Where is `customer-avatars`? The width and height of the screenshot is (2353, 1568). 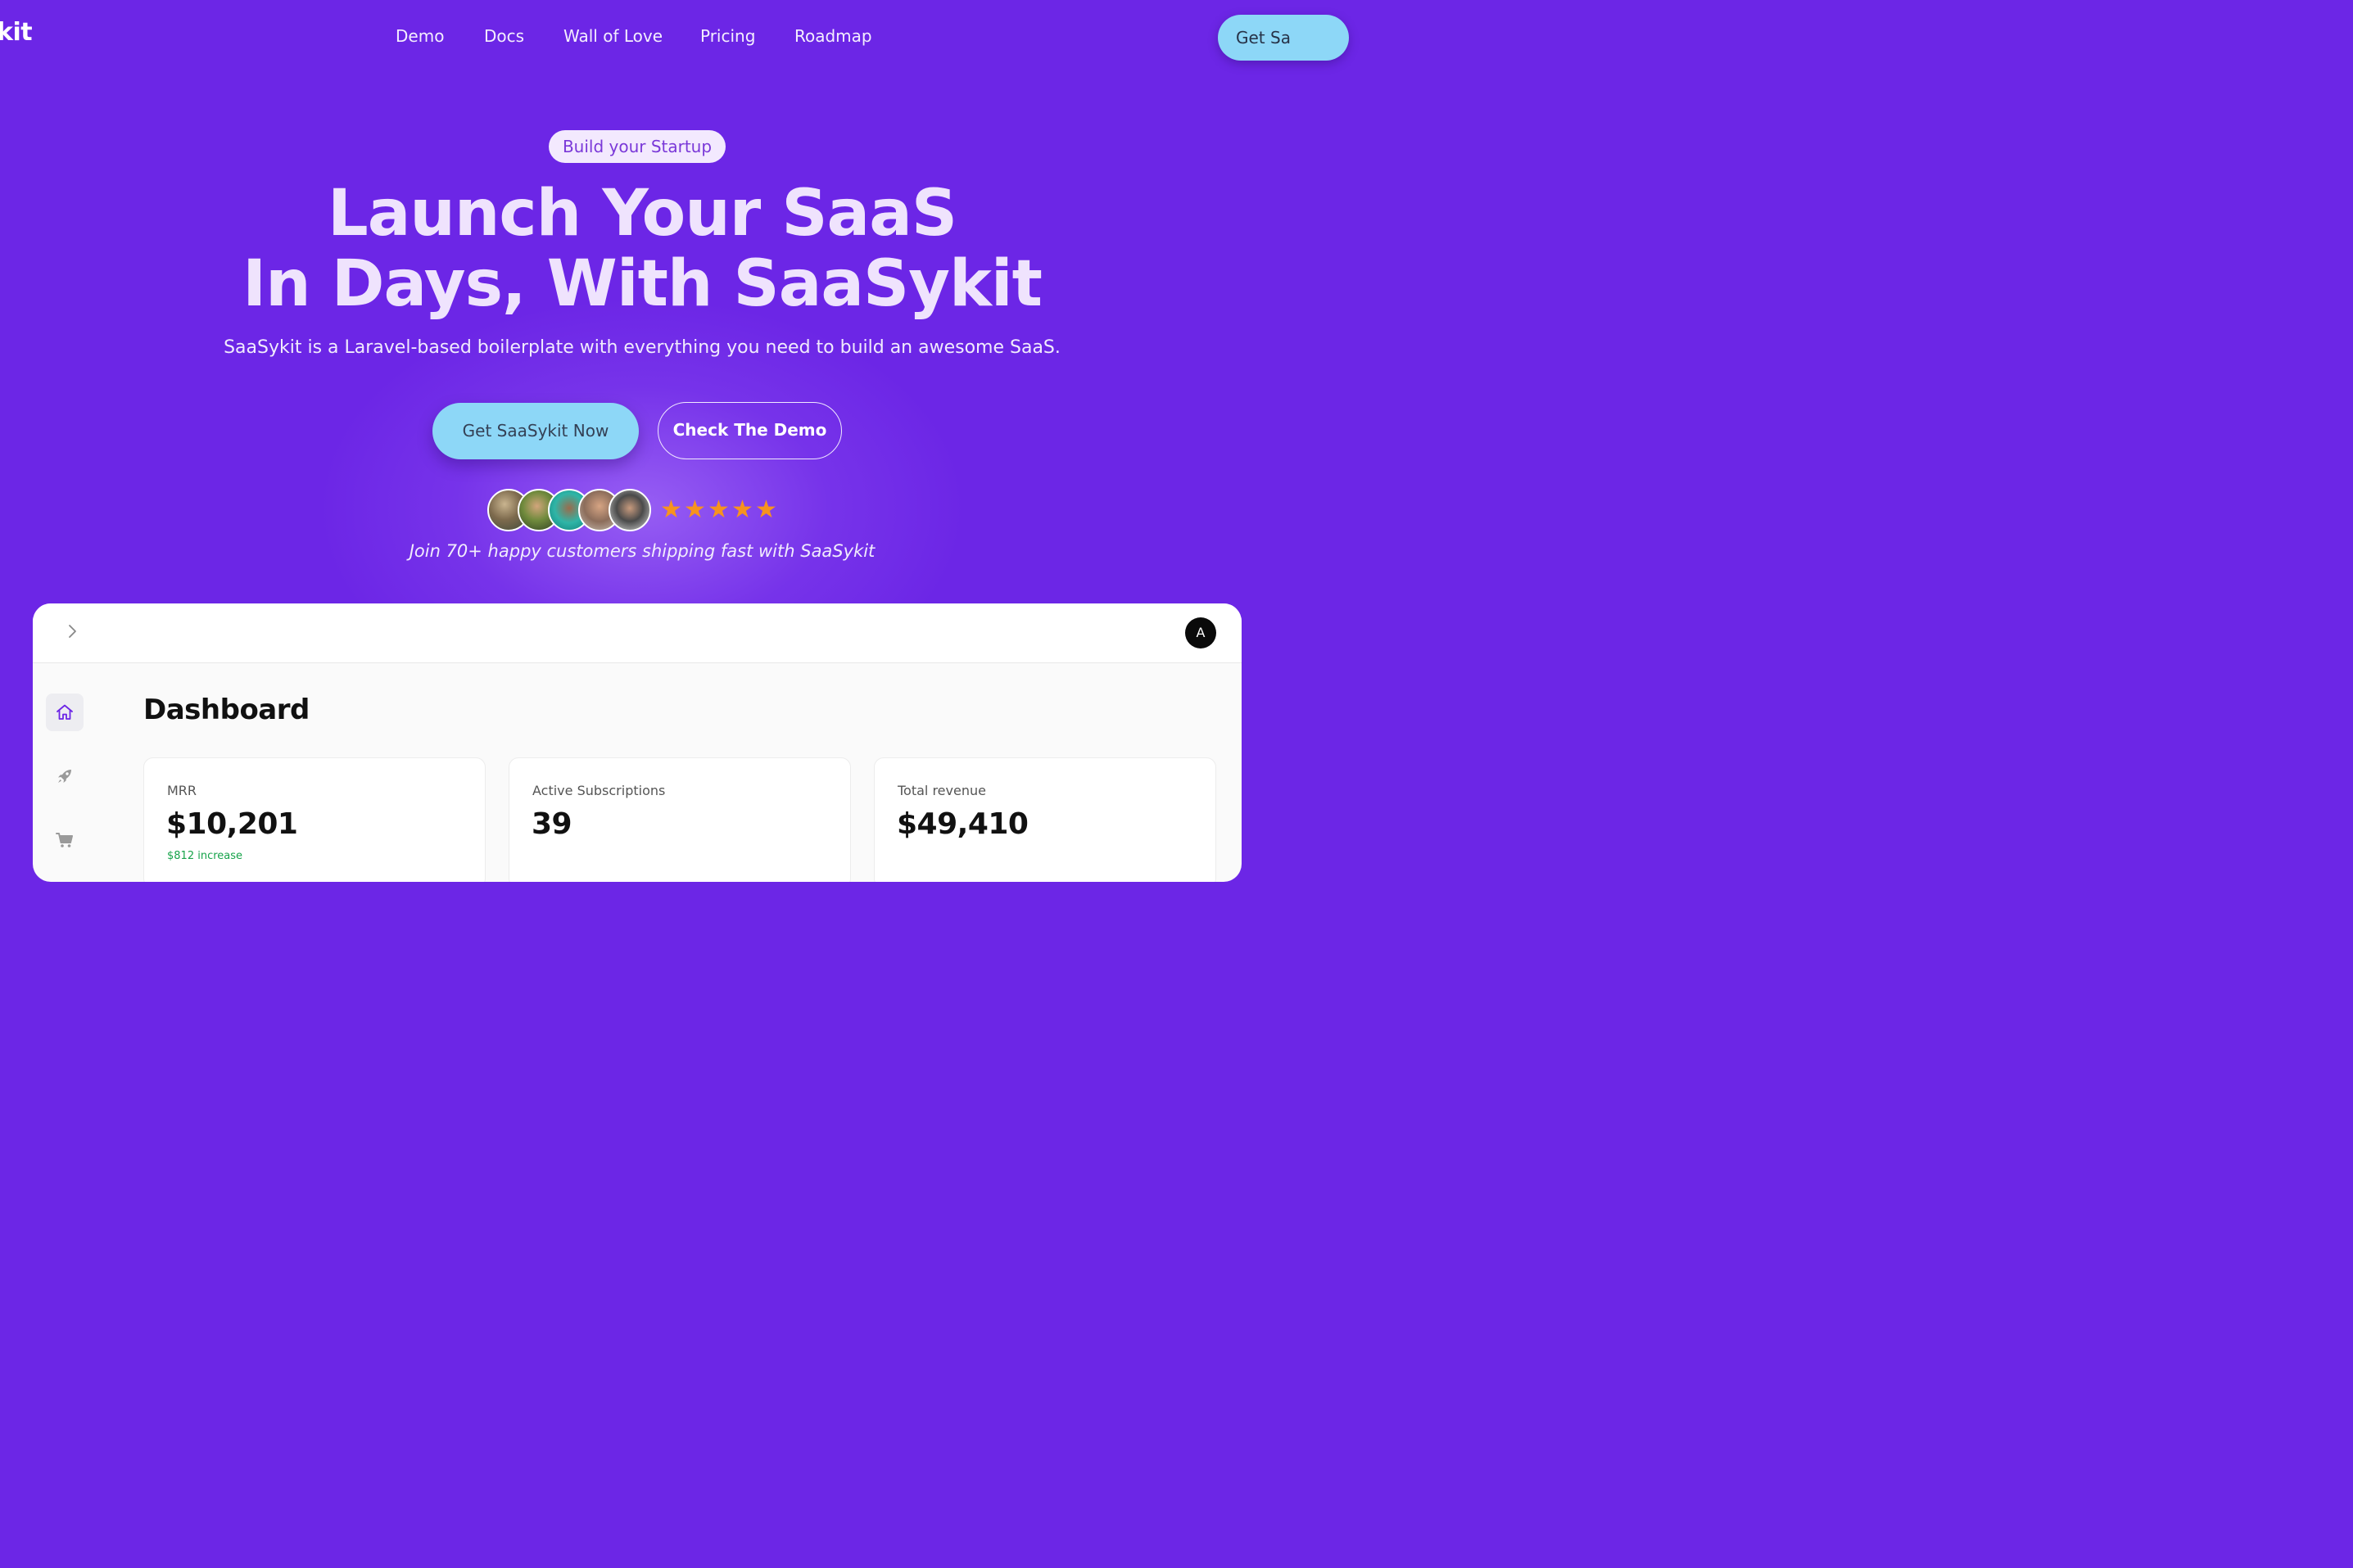 customer-avatars is located at coordinates (577, 510).